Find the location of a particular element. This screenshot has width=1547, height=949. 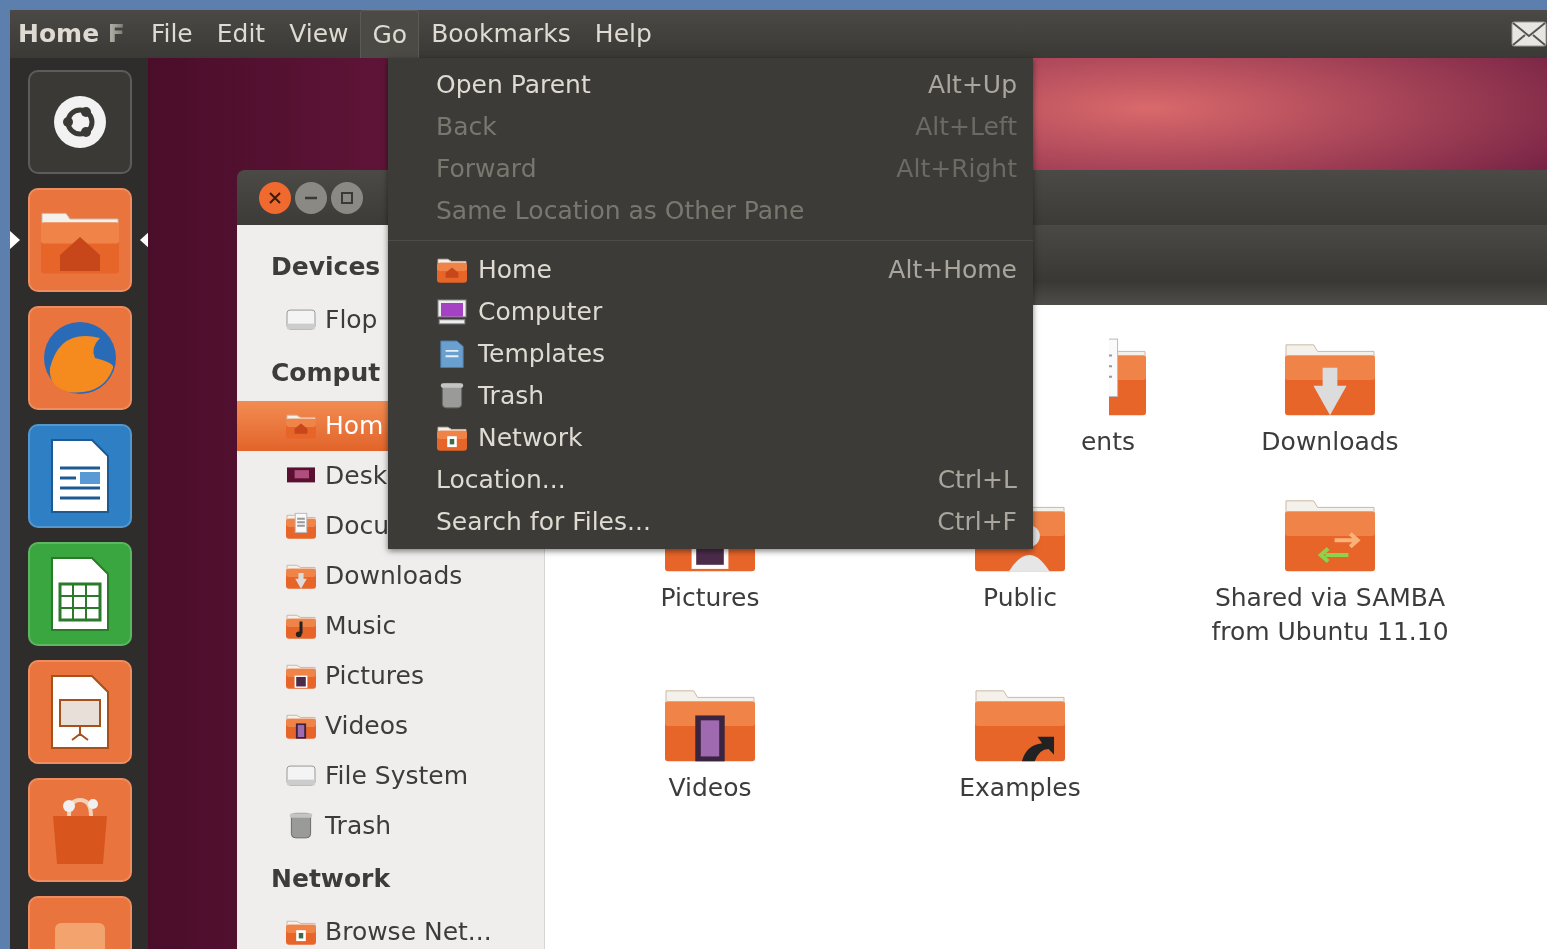

folder-name: Public is located at coordinates (1020, 598).